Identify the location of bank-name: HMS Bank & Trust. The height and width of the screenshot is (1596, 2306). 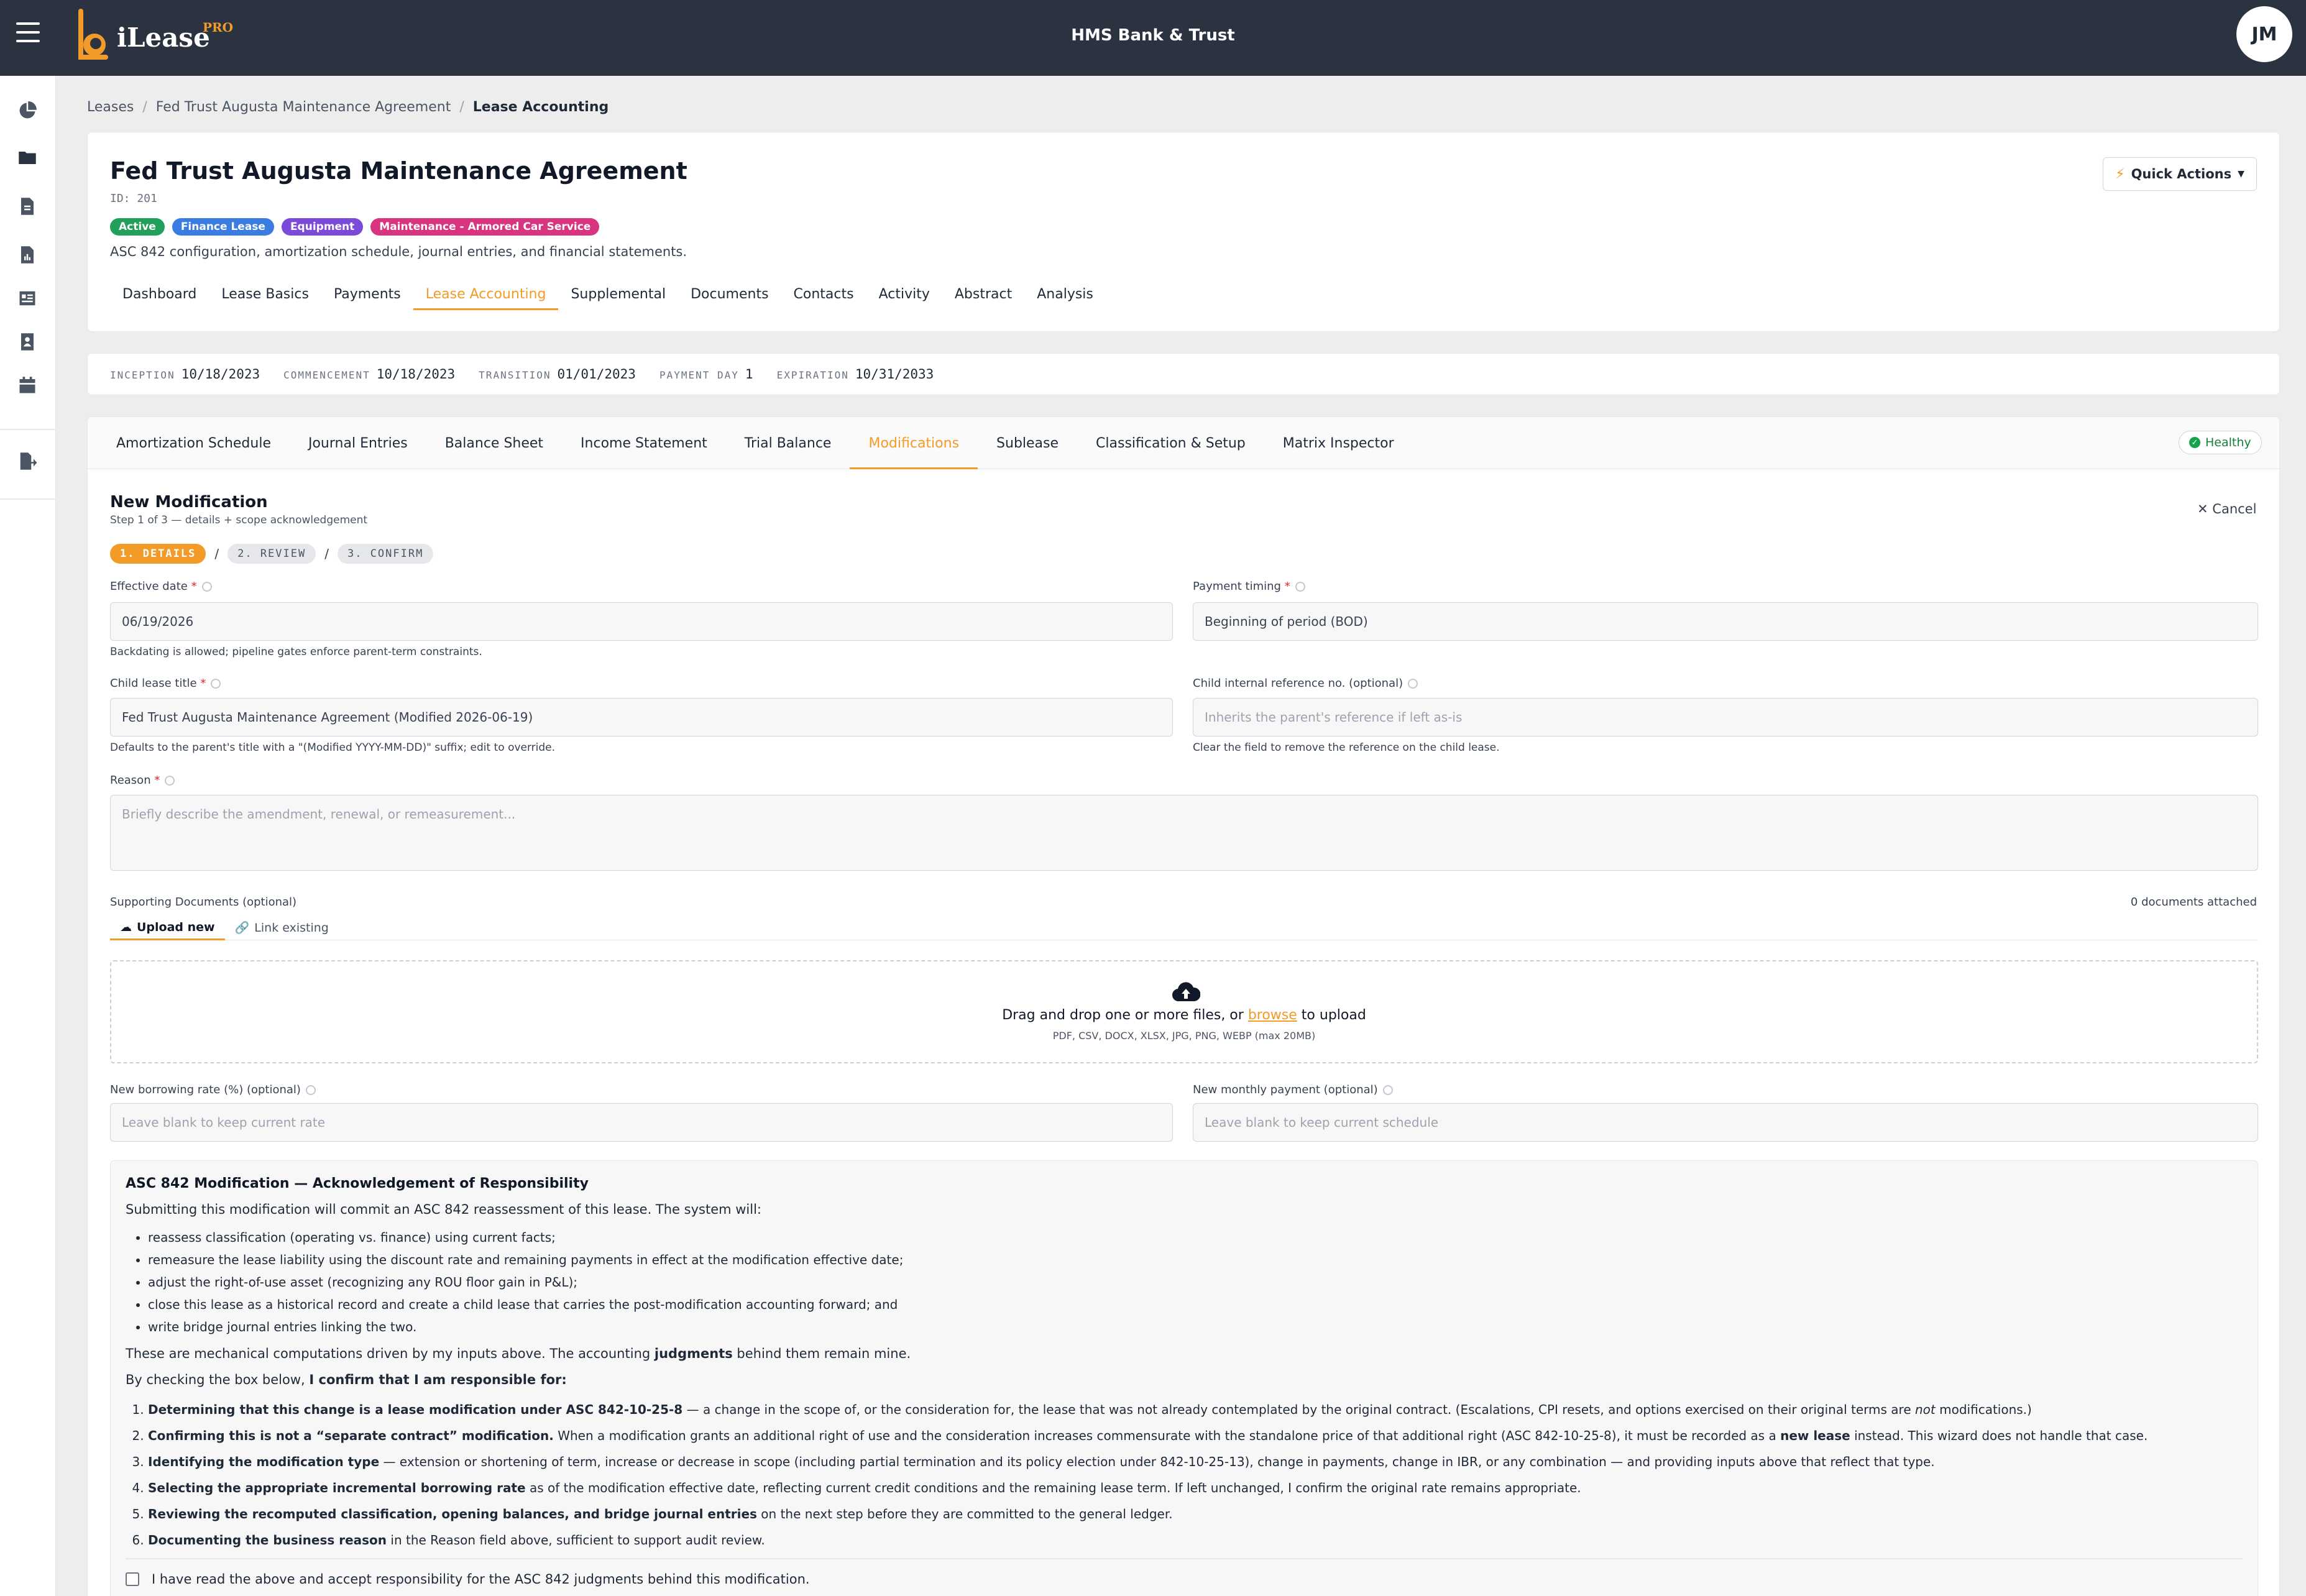
(1153, 35).